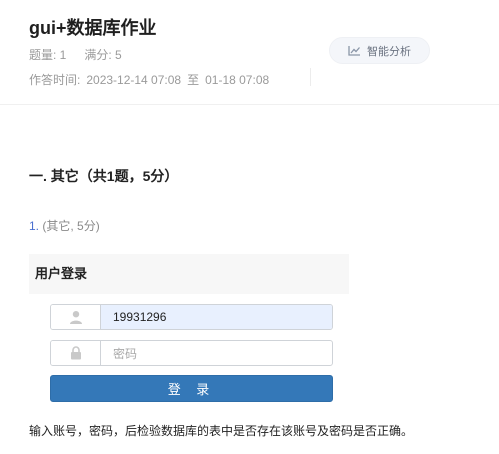  I want to click on question-count: 题量: 1, so click(48, 55).